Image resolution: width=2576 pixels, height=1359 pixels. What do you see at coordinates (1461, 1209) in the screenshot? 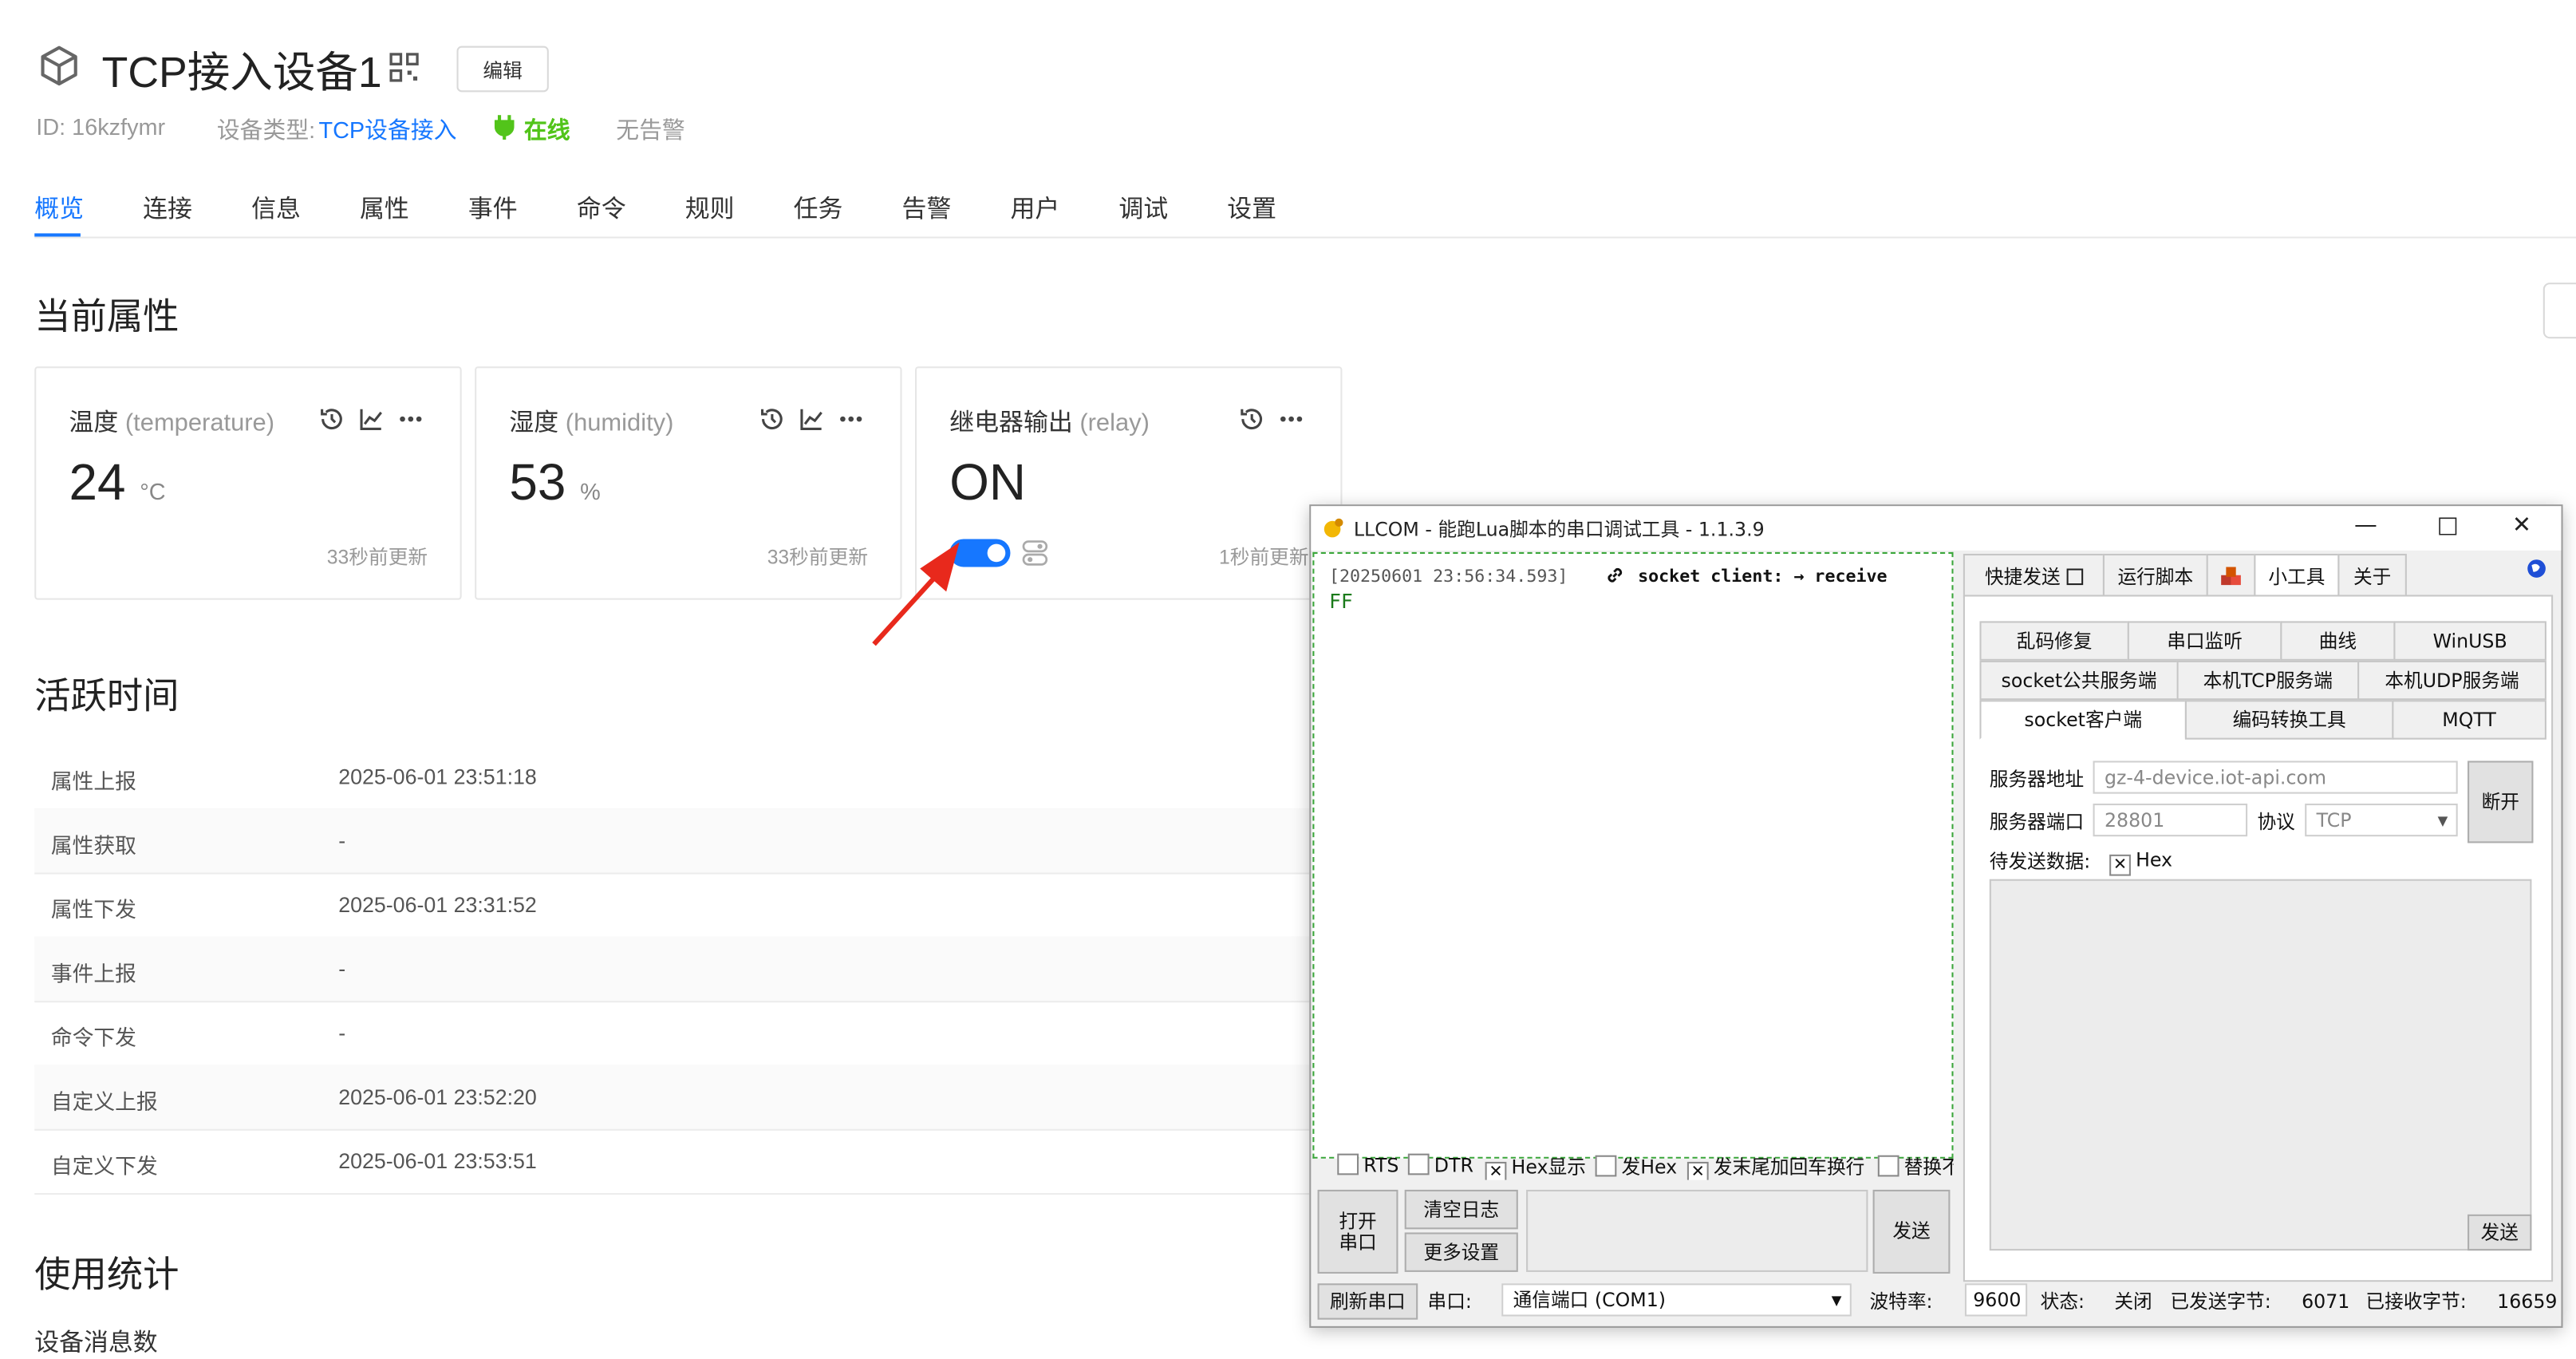
I see `clear-log-button: 清空日志` at bounding box center [1461, 1209].